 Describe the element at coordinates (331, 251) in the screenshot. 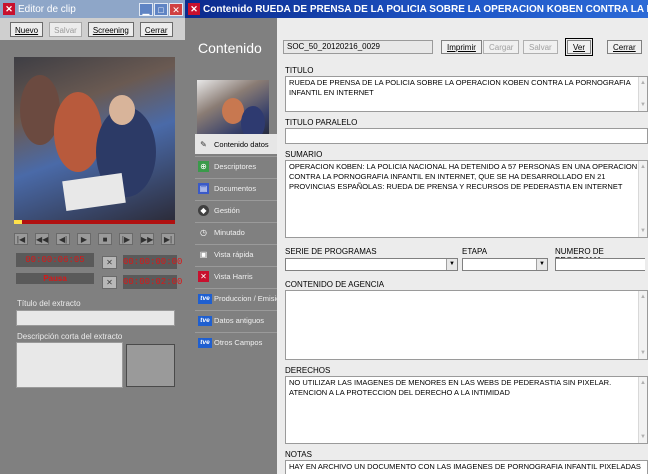

I see `serie-label: SERIE DE PROGRAMAS` at that location.